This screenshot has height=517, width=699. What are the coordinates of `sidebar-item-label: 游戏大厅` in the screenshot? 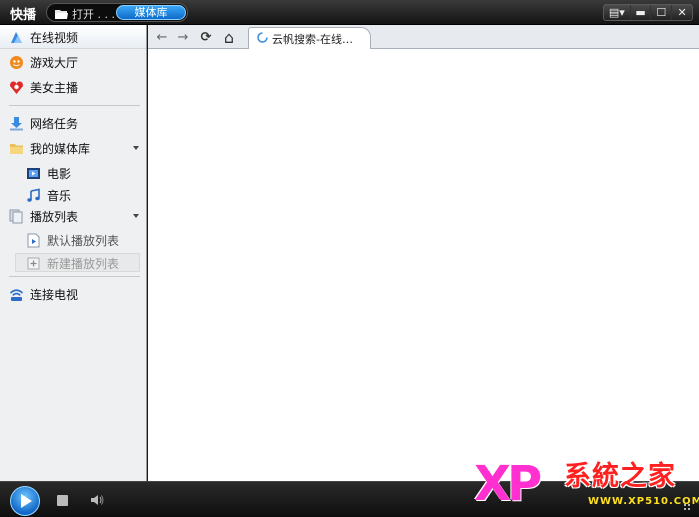 It's located at (54, 62).